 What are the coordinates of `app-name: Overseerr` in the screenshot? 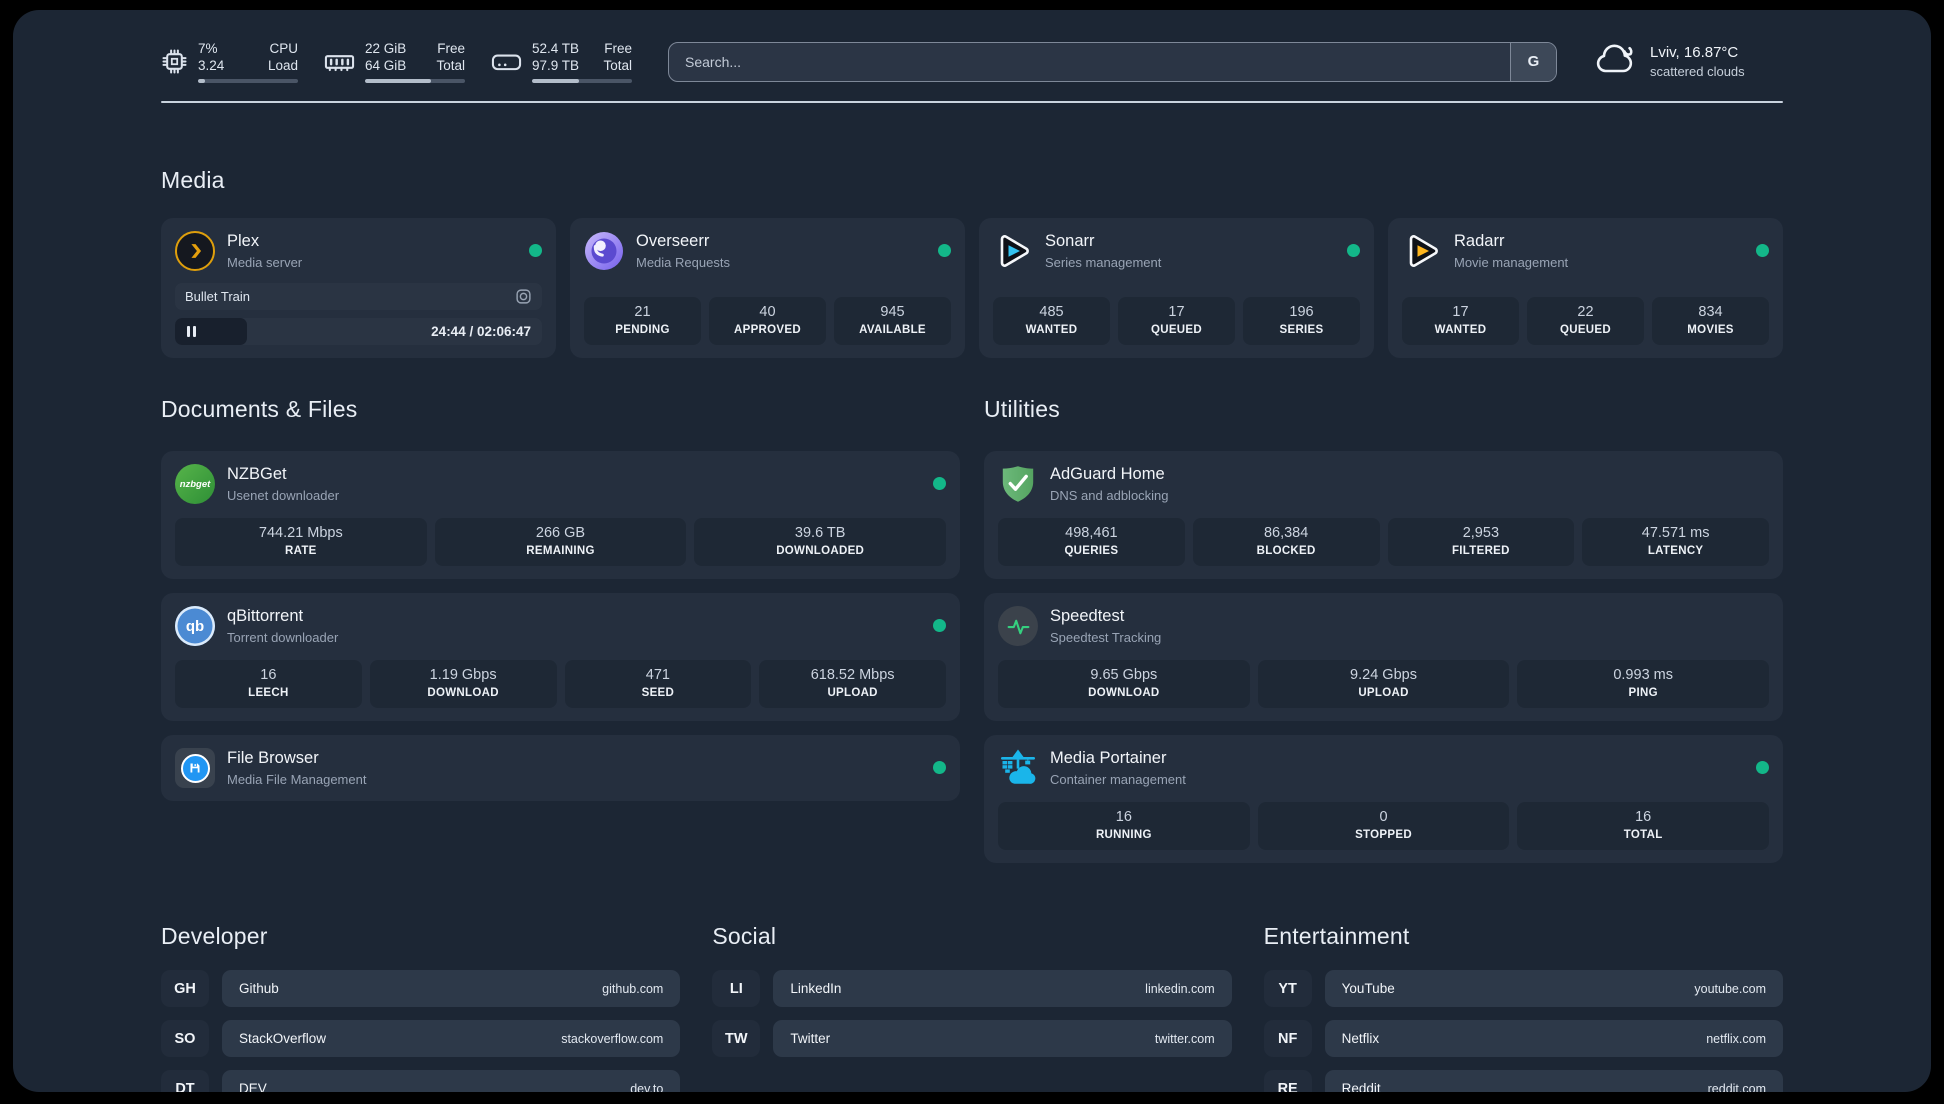 It's located at (673, 241).